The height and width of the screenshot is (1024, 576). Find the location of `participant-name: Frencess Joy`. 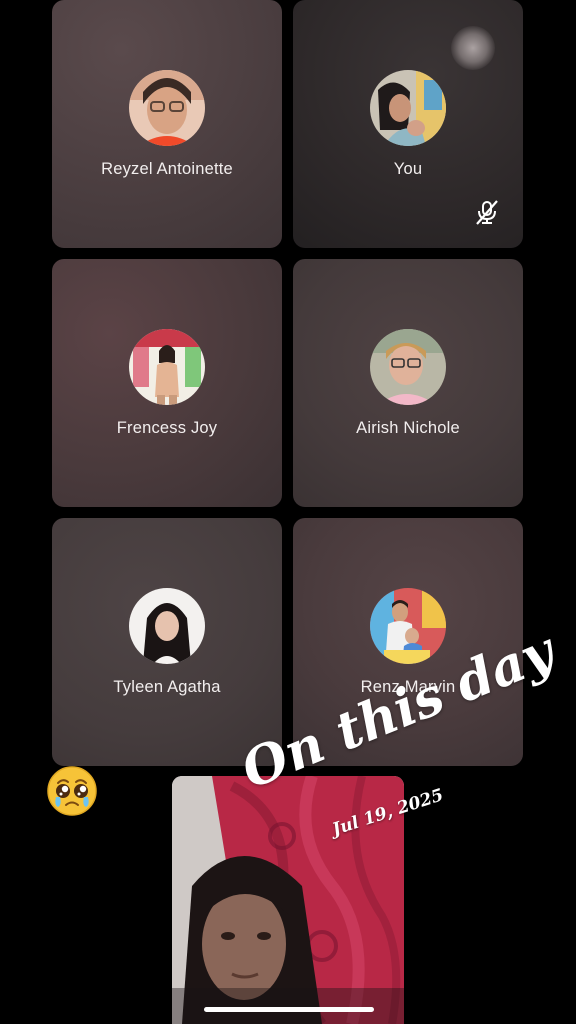

participant-name: Frencess Joy is located at coordinates (167, 428).